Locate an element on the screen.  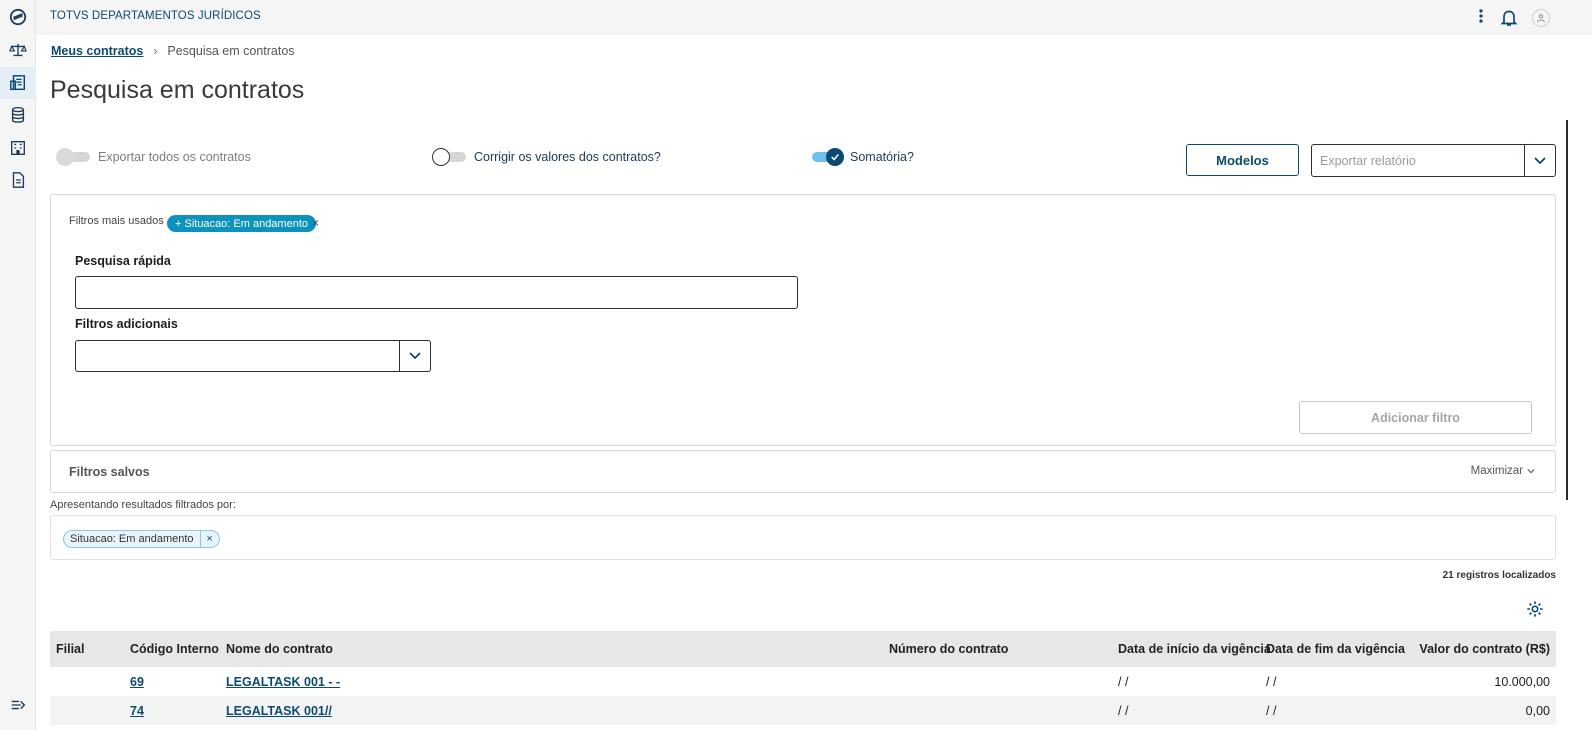
saved-filters-title: Filtros salvos is located at coordinates (109, 472).